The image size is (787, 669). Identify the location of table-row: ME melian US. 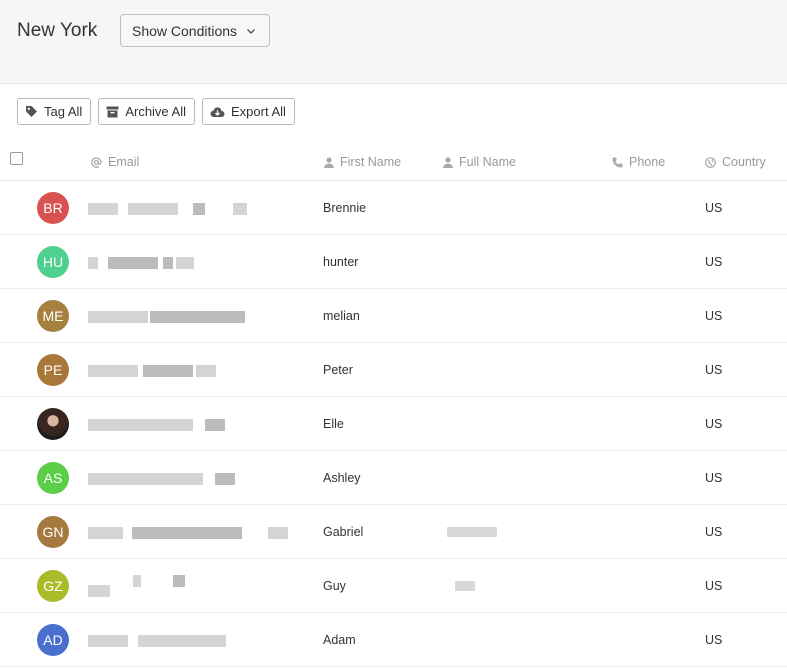
(393, 316).